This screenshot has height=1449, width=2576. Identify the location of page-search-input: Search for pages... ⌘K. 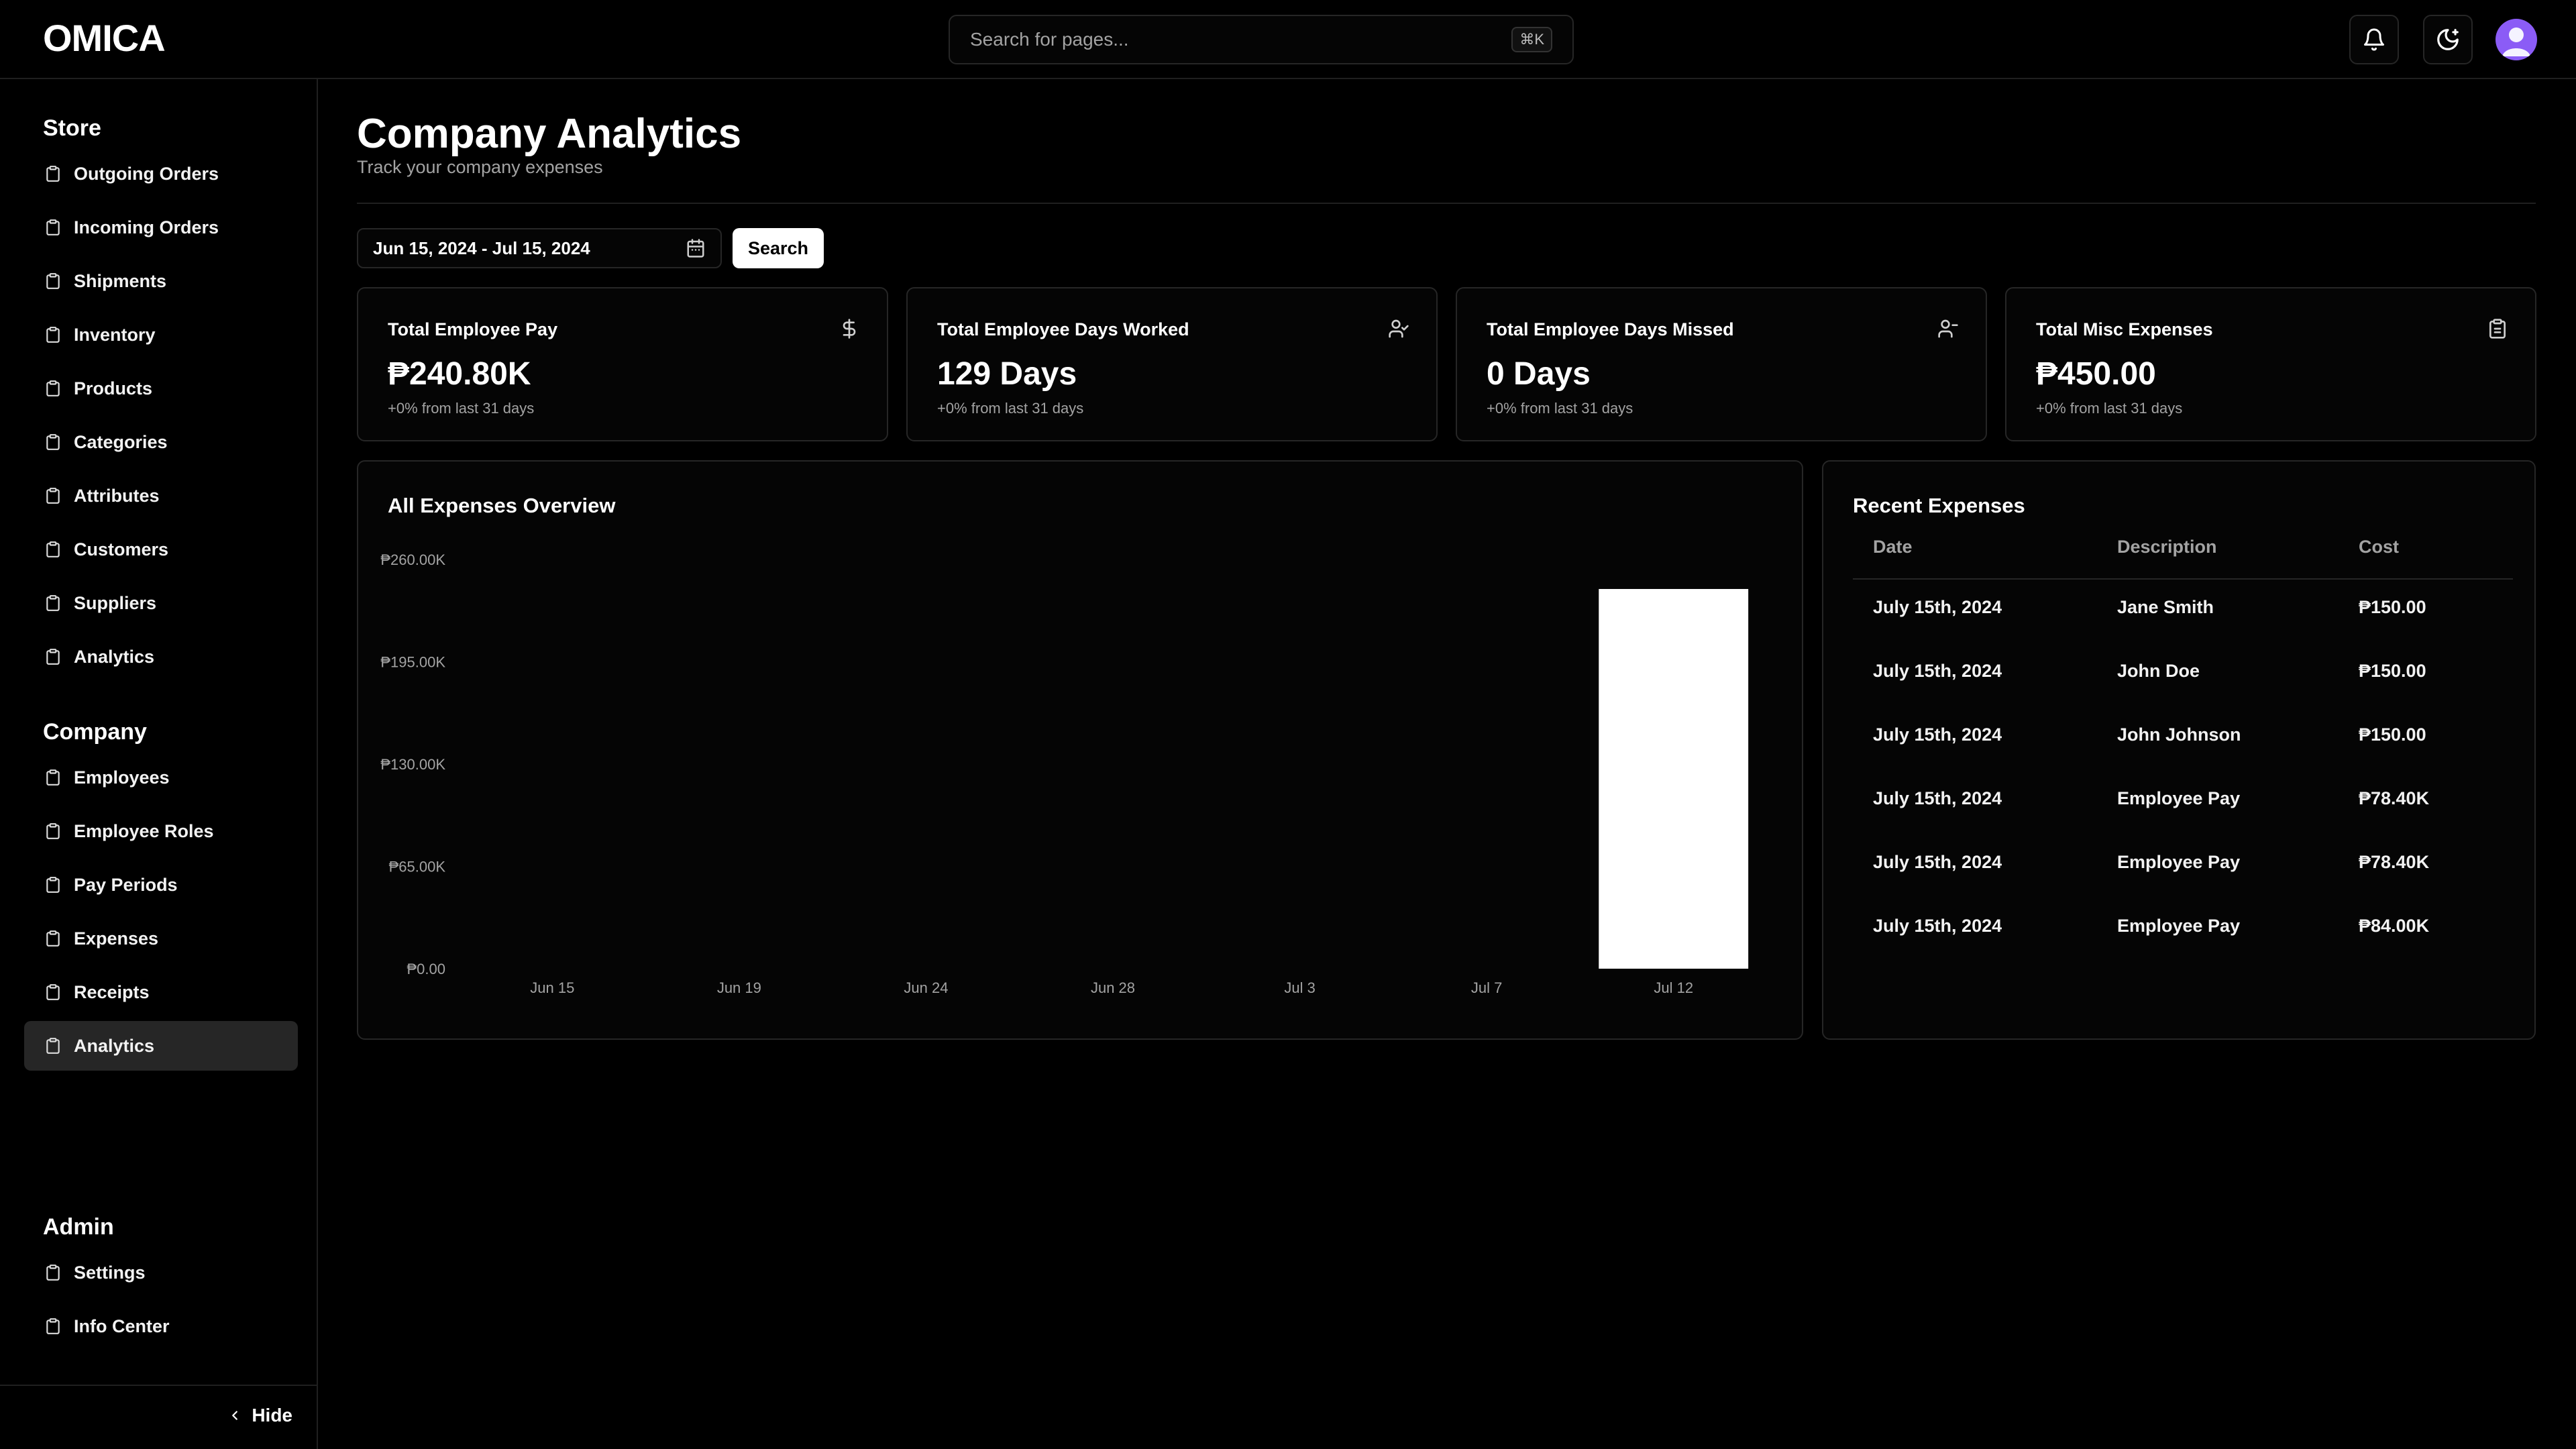
(1261, 39).